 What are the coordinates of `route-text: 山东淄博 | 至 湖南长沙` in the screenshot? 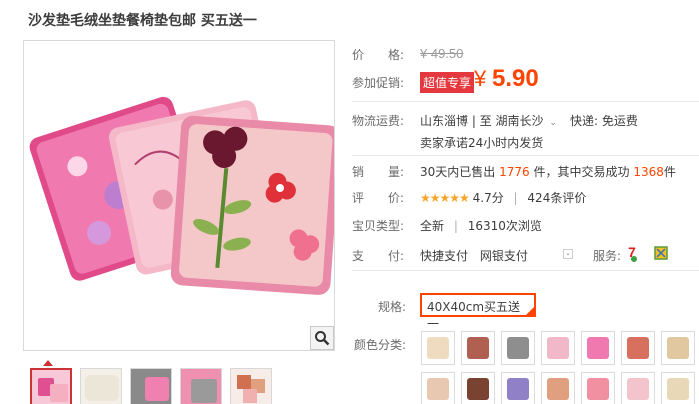 It's located at (482, 121).